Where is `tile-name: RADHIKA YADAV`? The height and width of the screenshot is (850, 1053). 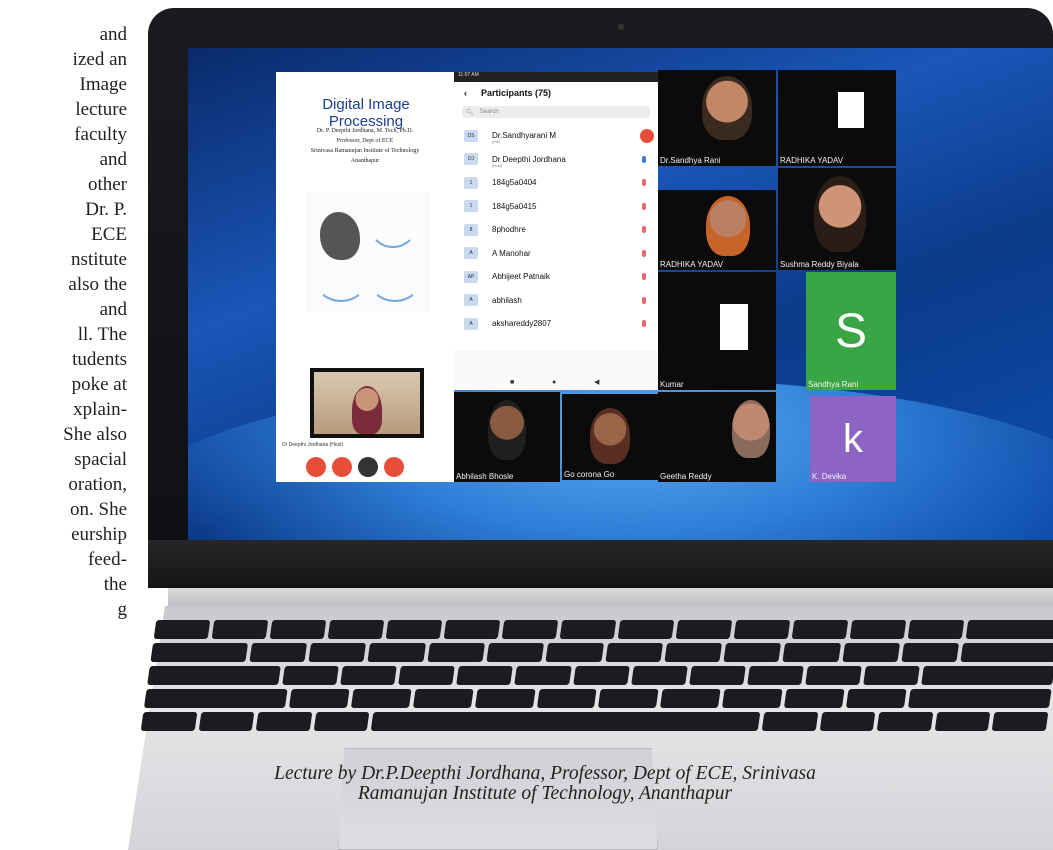 tile-name: RADHIKA YADAV is located at coordinates (812, 160).